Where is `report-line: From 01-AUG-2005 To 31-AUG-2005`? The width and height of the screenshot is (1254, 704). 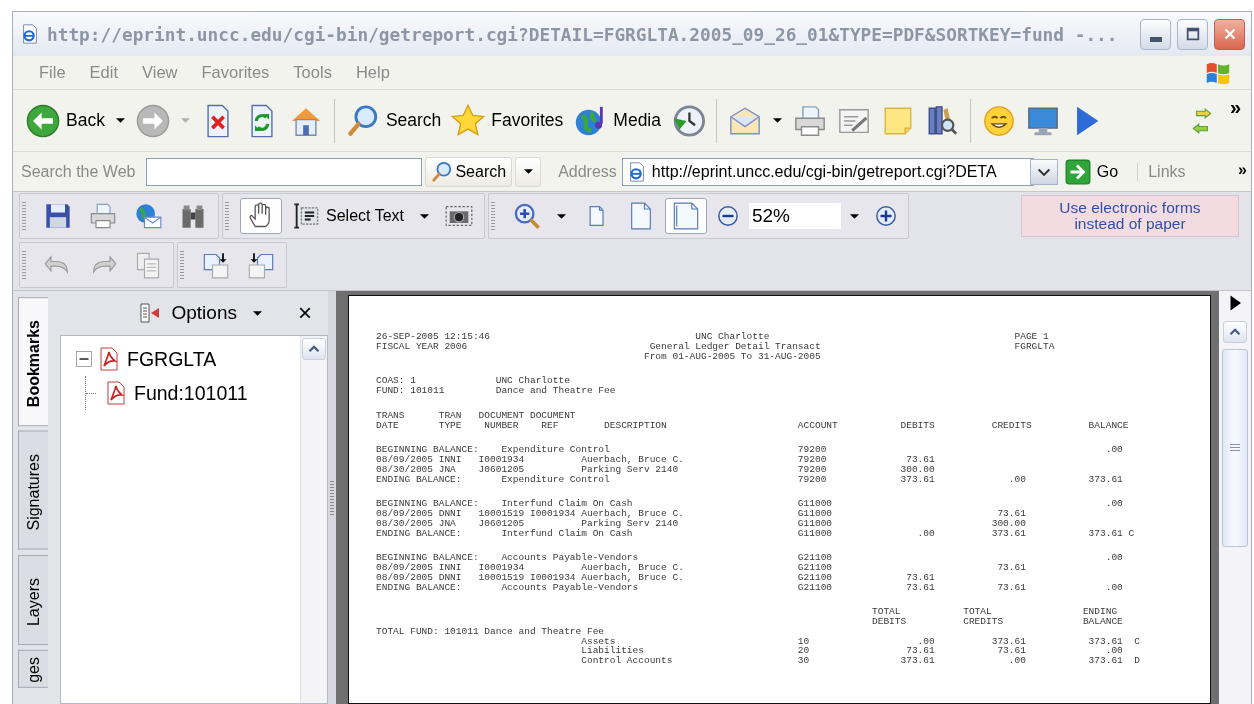
report-line: From 01-AUG-2005 To 31-AUG-2005 is located at coordinates (732, 356).